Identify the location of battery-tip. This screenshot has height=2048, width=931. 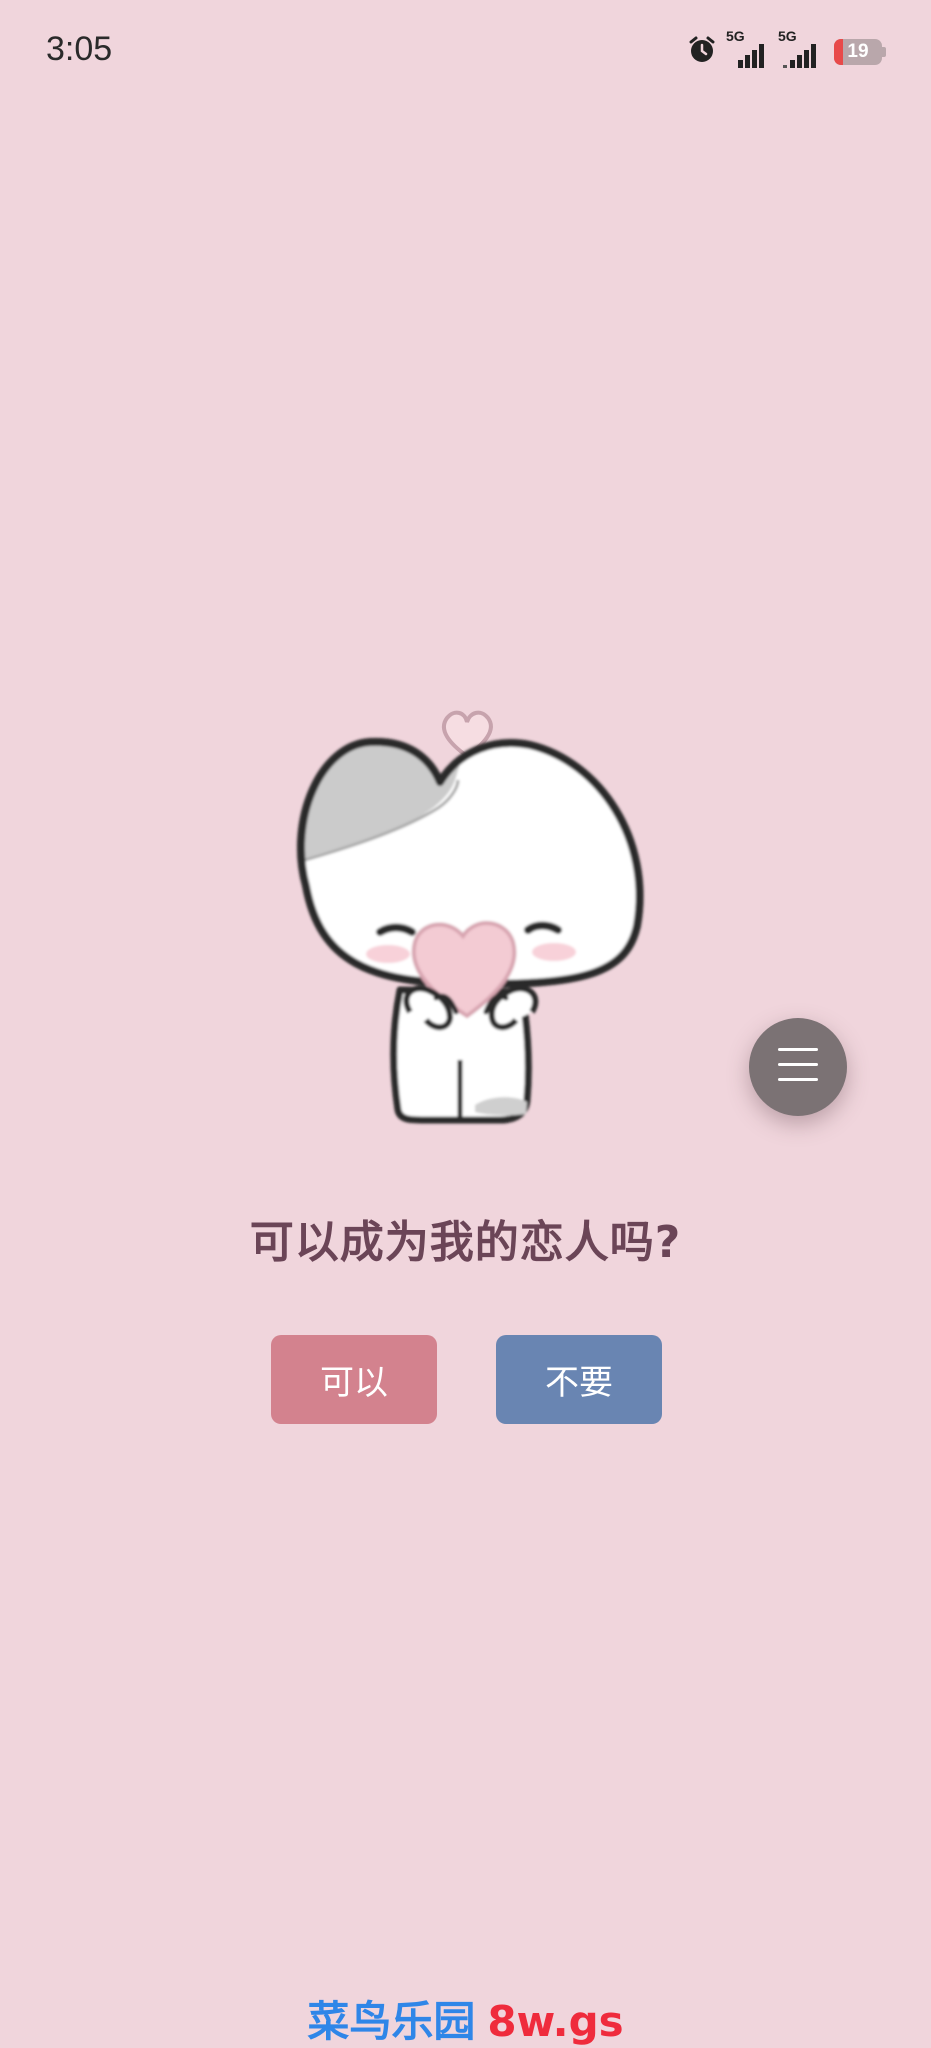
(884, 52).